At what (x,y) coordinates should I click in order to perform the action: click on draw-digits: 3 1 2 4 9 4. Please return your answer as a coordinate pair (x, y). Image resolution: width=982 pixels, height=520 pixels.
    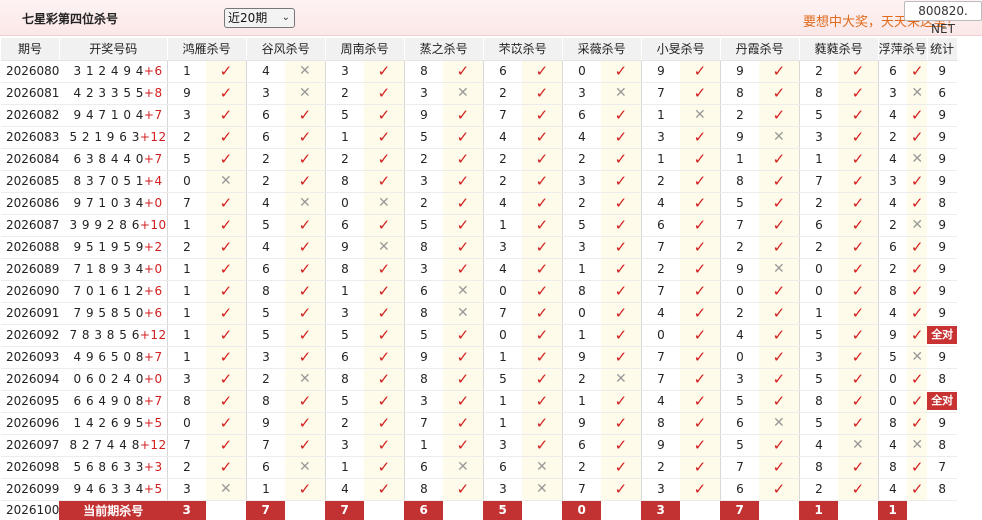
    Looking at the image, I should click on (108, 71).